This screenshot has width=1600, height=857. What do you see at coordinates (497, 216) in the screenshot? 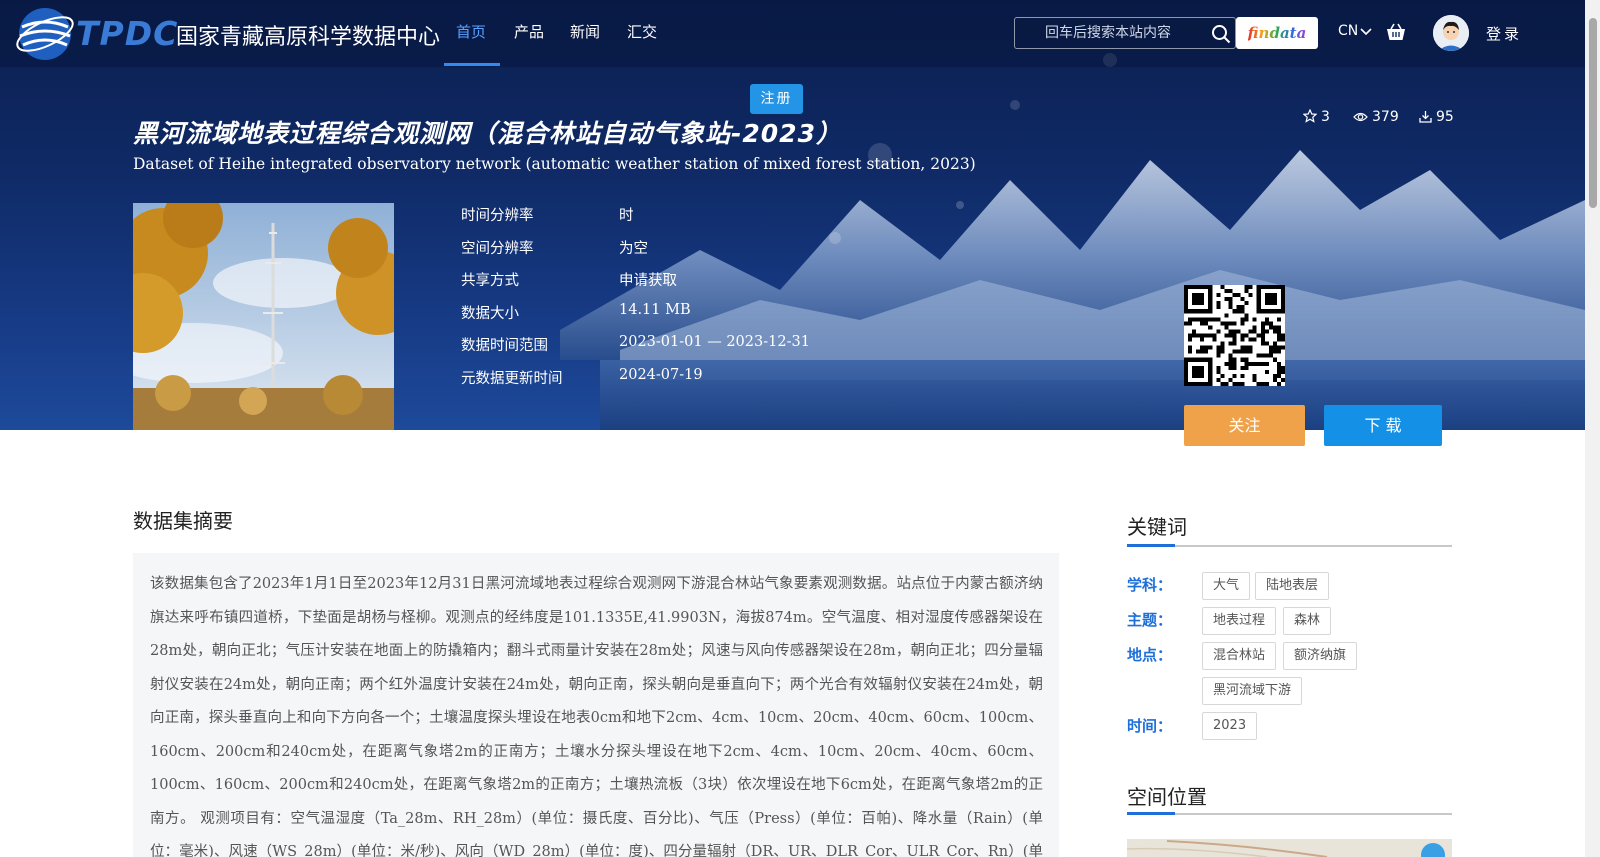
I see `meta-label-time-resolution: 时间分辨率` at bounding box center [497, 216].